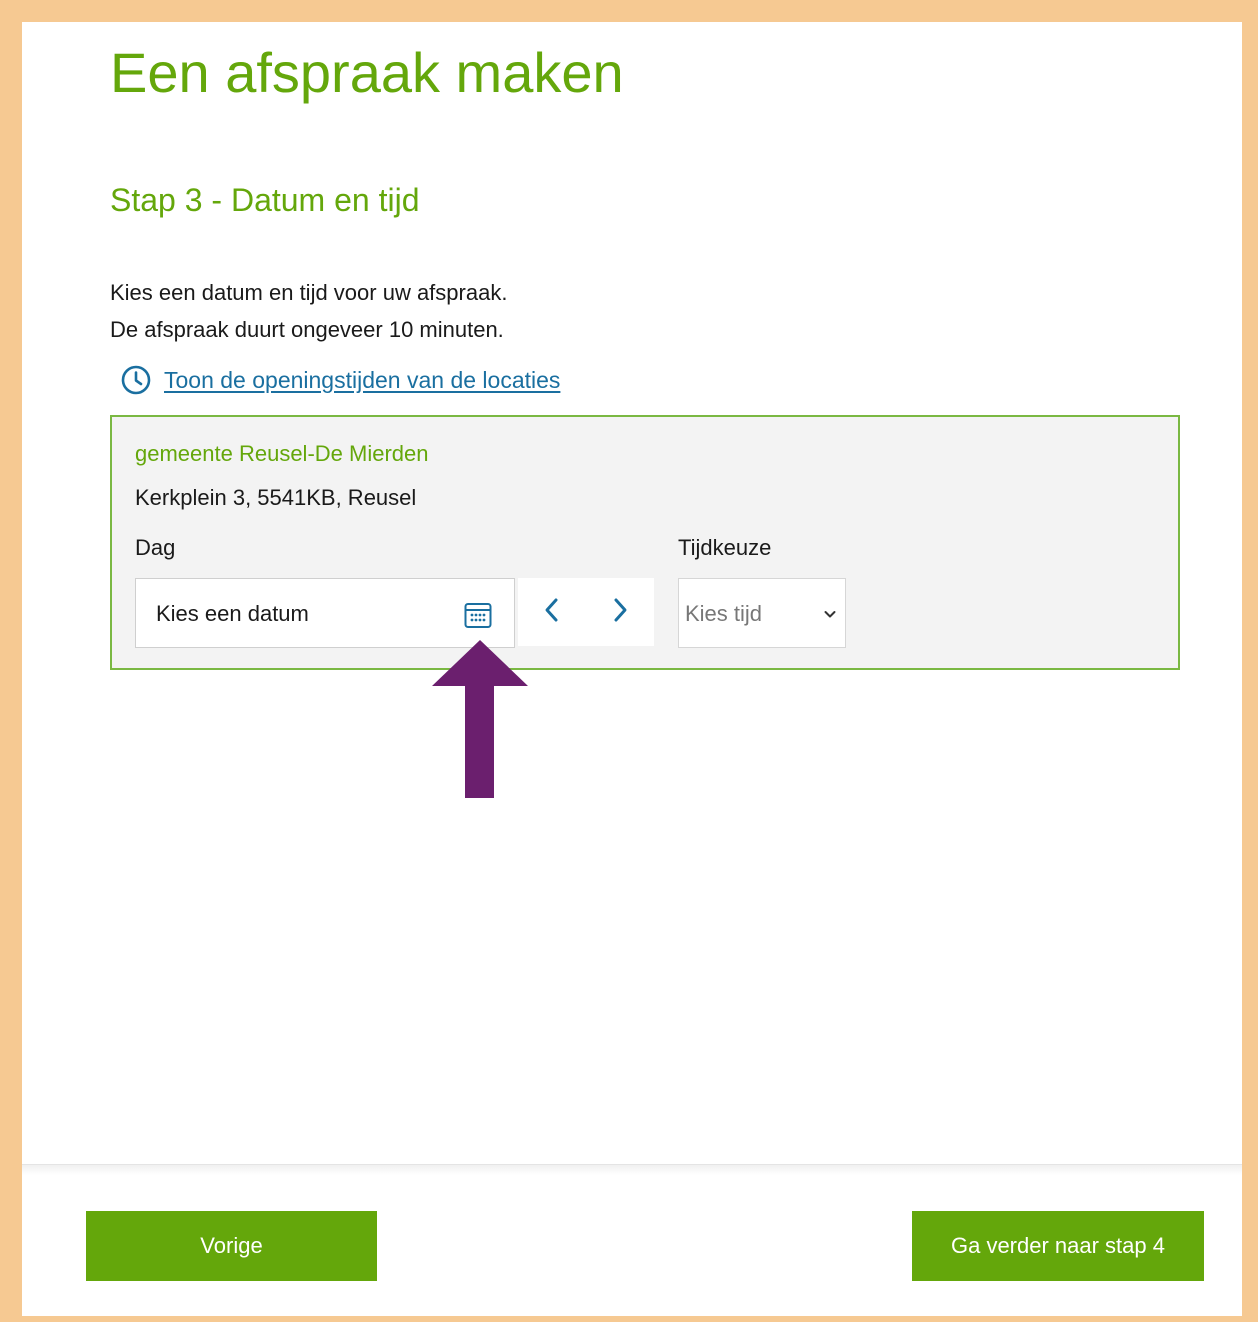 Image resolution: width=1258 pixels, height=1322 pixels. I want to click on intro-line-1: Kies een datum en tijd voor uw afspraak., so click(309, 292).